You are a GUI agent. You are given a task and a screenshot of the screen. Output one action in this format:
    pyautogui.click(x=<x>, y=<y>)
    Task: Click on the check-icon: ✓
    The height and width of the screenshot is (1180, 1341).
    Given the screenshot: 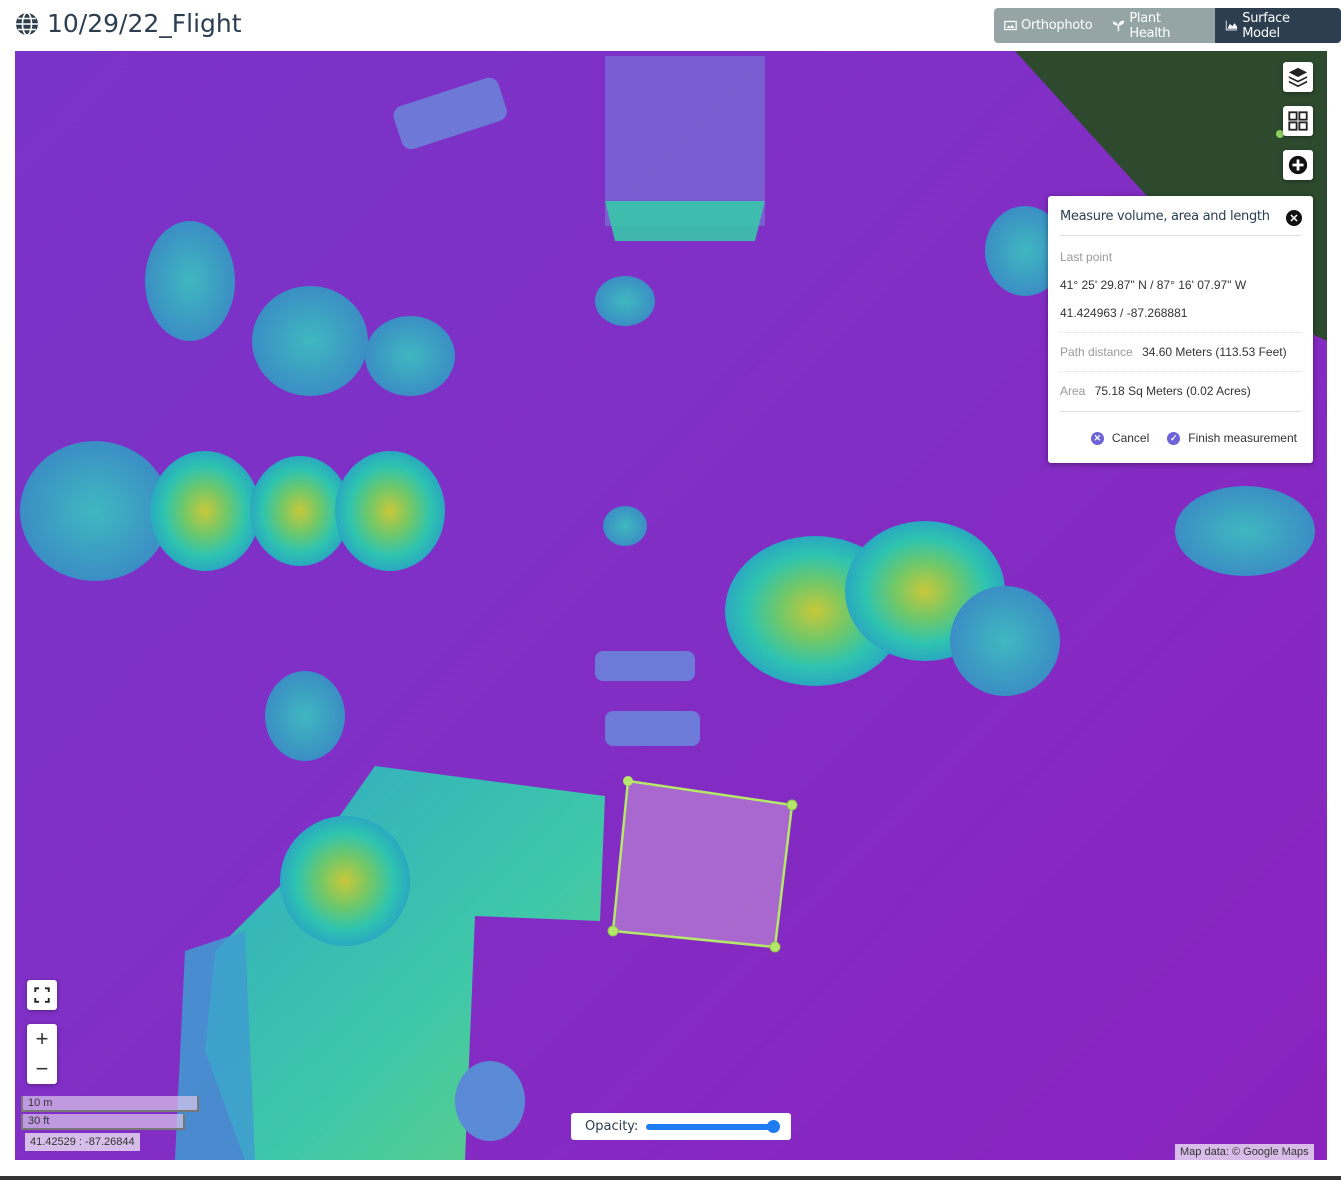 What is the action you would take?
    pyautogui.click(x=1174, y=438)
    